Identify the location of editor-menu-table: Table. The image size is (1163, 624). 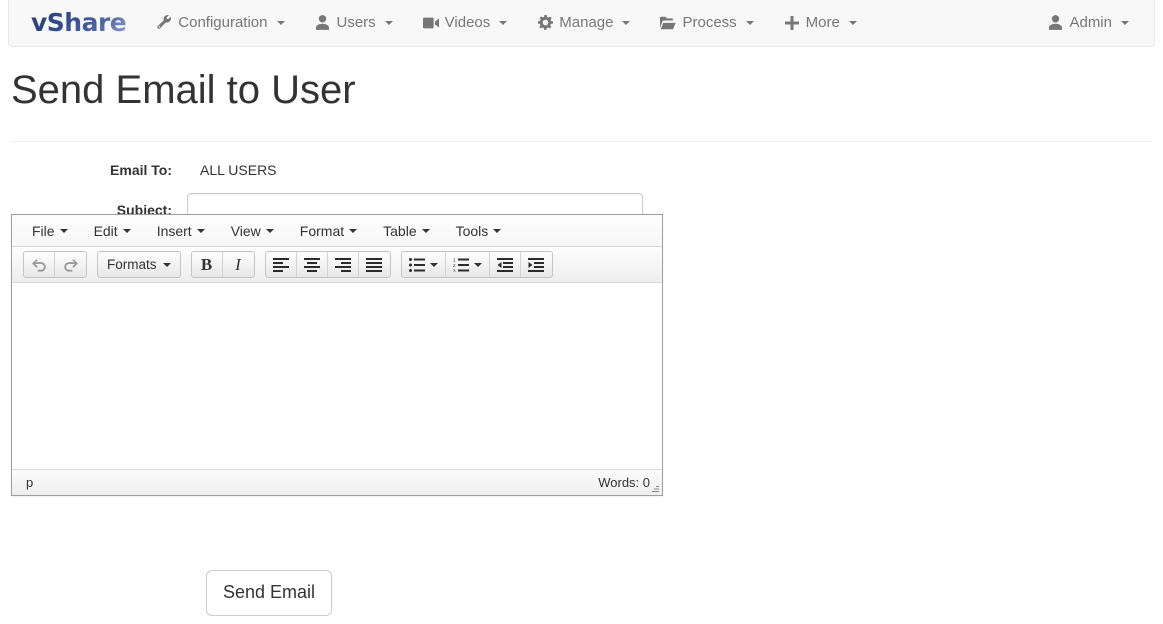
(406, 231).